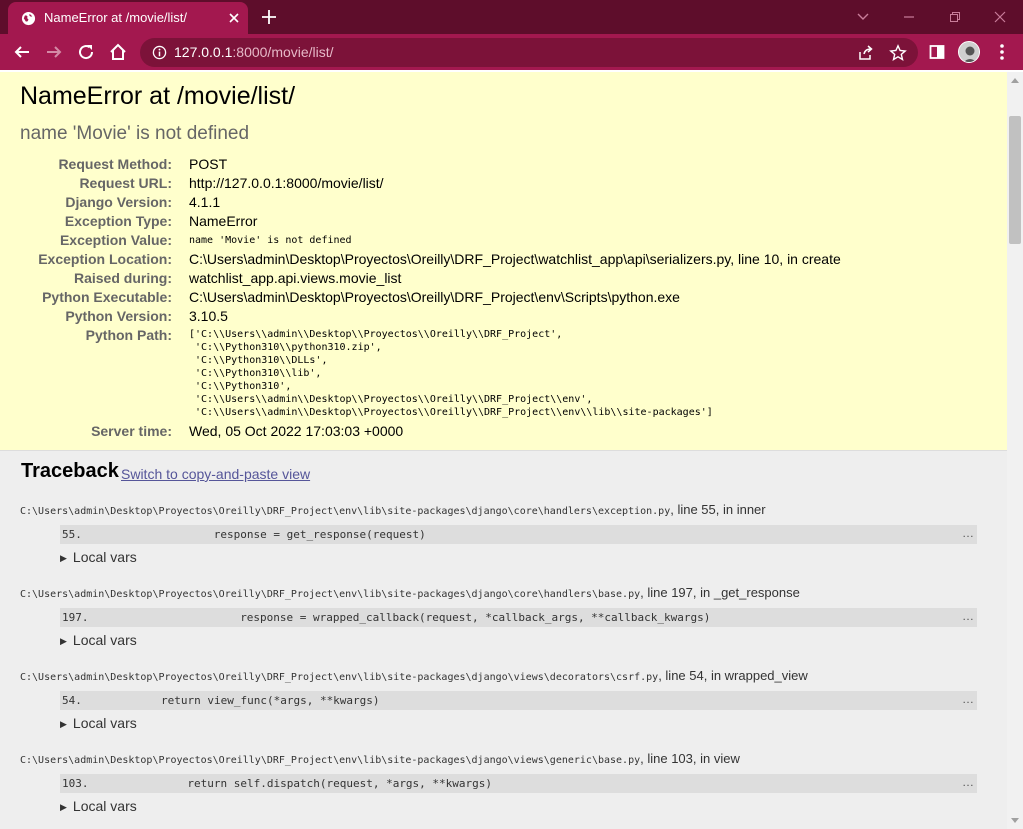  What do you see at coordinates (1015, 180) in the screenshot?
I see `scroll-thumb` at bounding box center [1015, 180].